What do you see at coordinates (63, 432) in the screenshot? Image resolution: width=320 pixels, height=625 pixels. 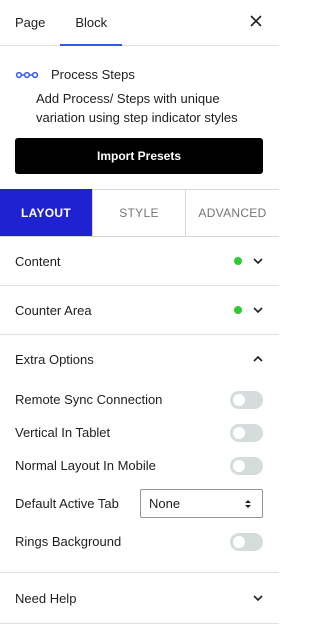 I see `vertical-tablet-label: Vertical In Tablet` at bounding box center [63, 432].